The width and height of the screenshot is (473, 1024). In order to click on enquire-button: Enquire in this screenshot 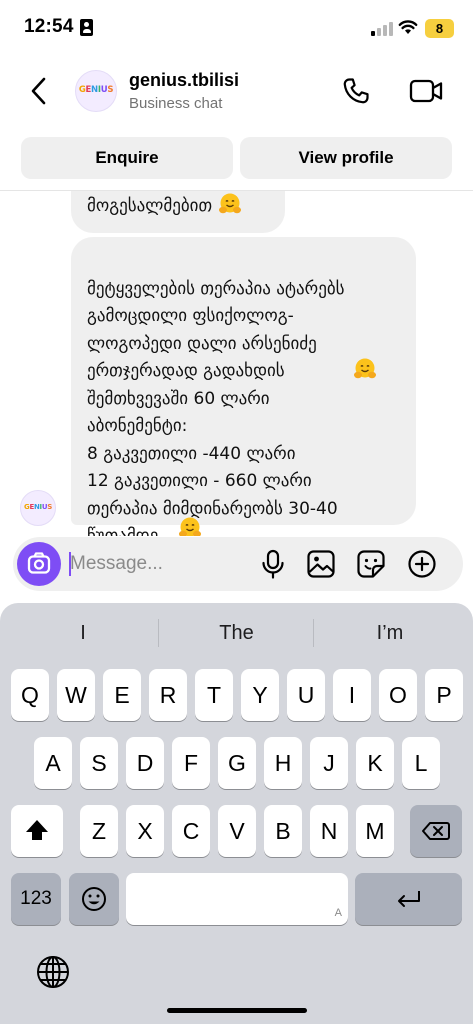, I will do `click(127, 158)`.